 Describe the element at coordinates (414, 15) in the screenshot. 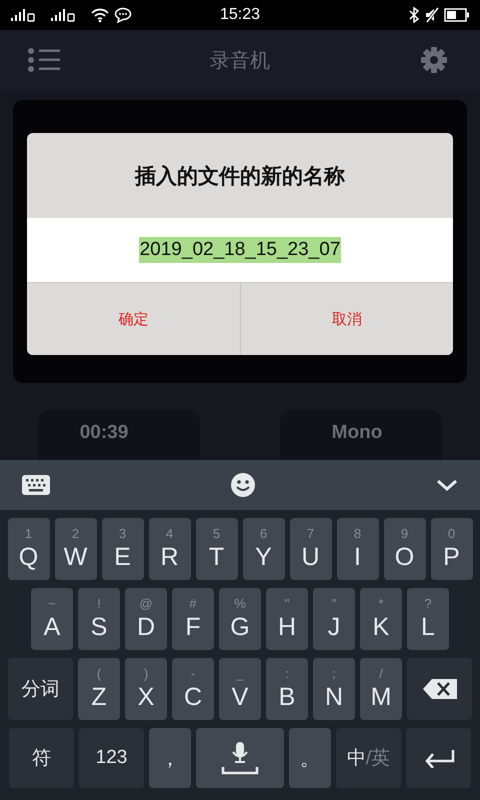

I see `bluetooth-icon` at that location.